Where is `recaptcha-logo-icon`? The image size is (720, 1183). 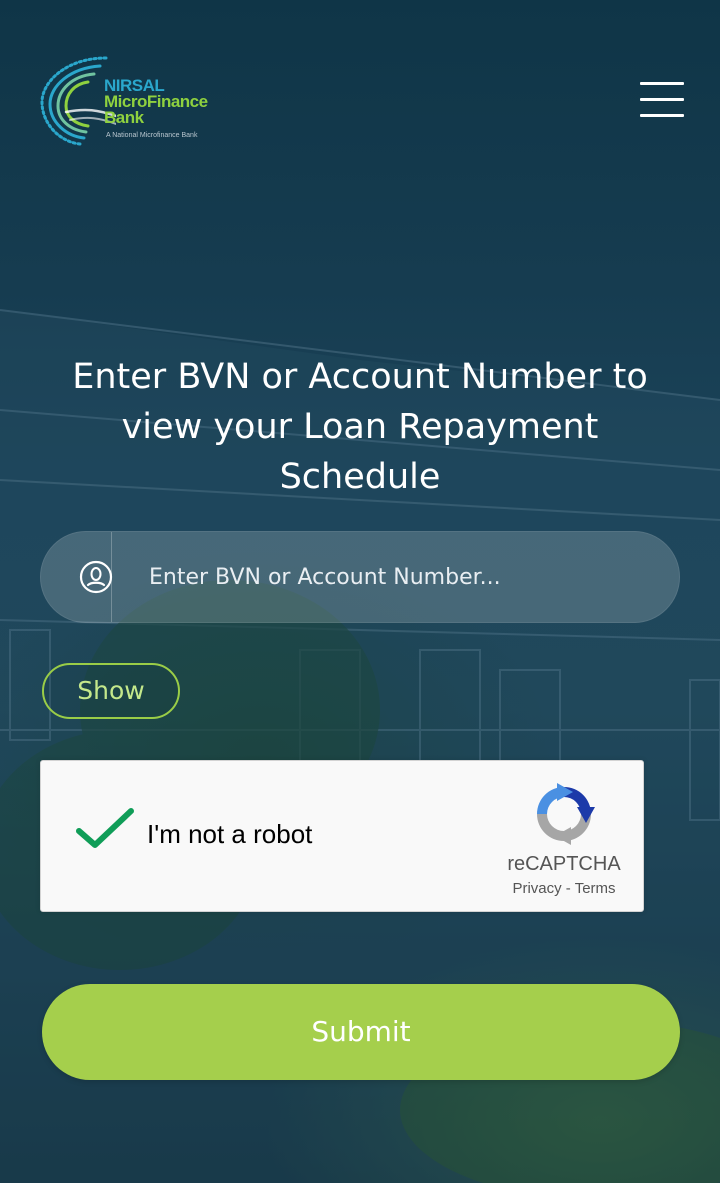
recaptcha-logo-icon is located at coordinates (566, 814).